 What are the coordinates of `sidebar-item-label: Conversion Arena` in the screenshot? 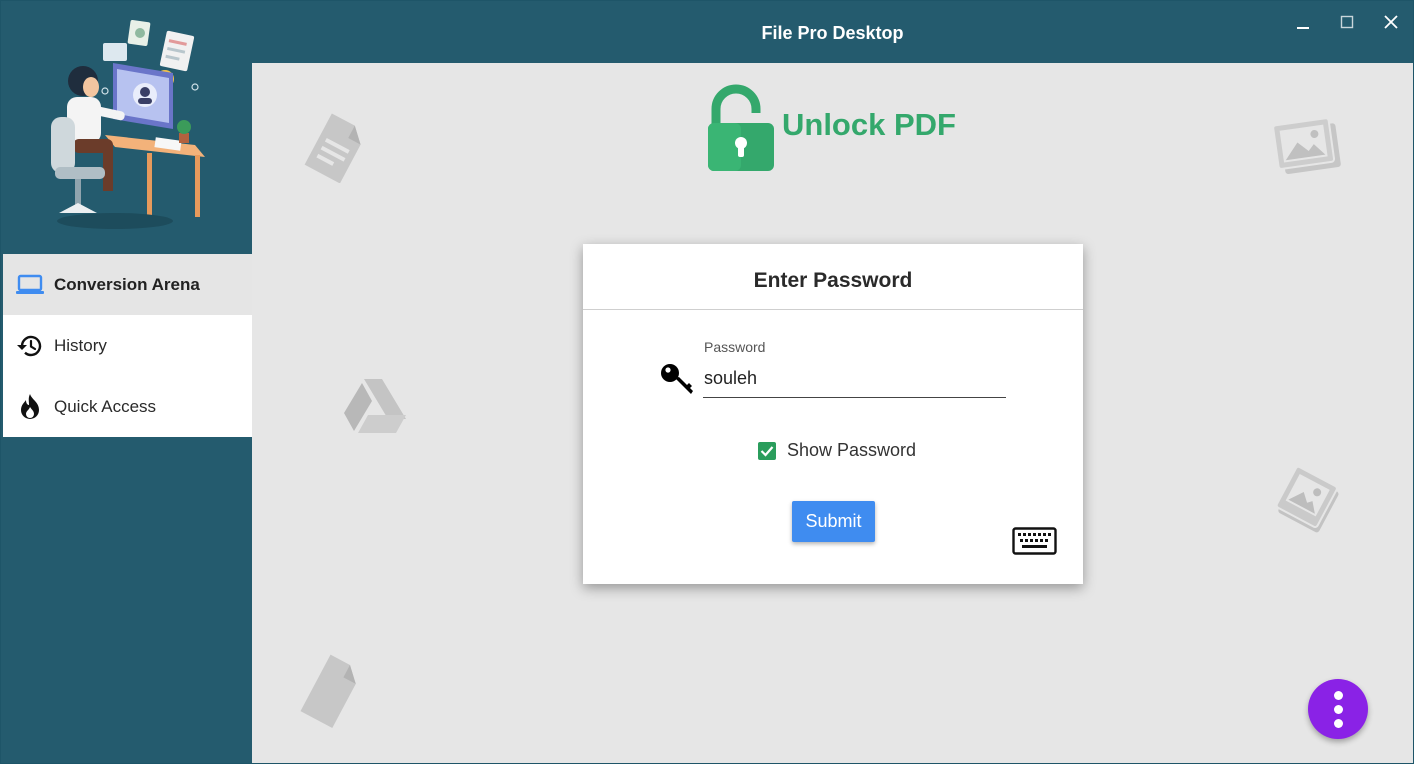 It's located at (127, 284).